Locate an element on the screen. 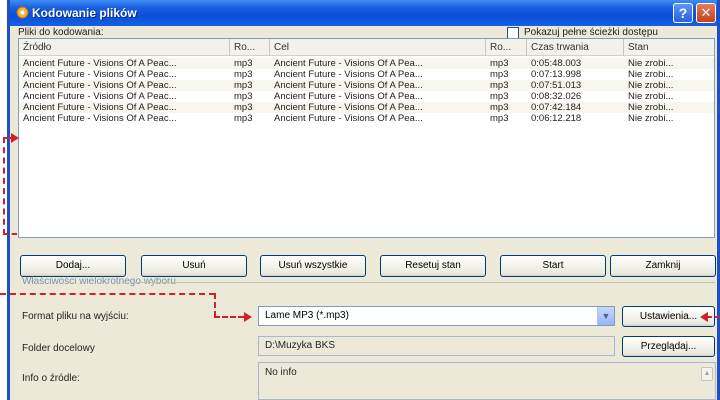 The width and height of the screenshot is (720, 400). table-header: Źródło Ro... Cel Ro... Czas trwania Stan is located at coordinates (366, 47).